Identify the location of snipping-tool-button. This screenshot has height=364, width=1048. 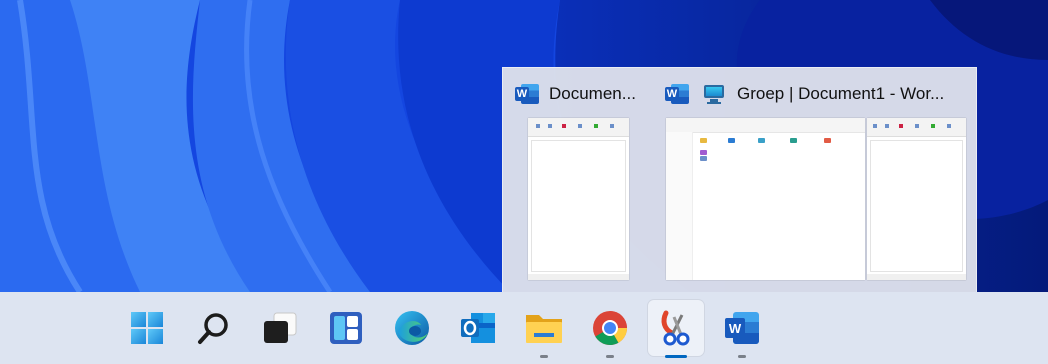
(676, 329).